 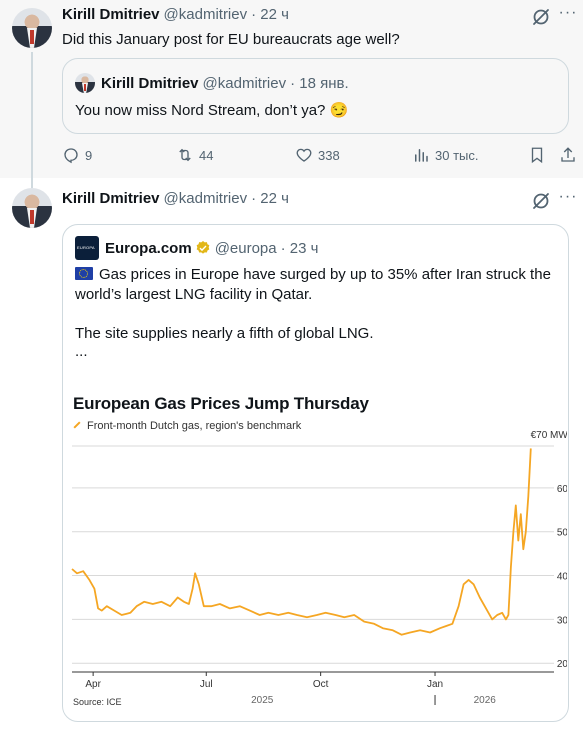 What do you see at coordinates (537, 155) in the screenshot?
I see `bookmark-icon` at bounding box center [537, 155].